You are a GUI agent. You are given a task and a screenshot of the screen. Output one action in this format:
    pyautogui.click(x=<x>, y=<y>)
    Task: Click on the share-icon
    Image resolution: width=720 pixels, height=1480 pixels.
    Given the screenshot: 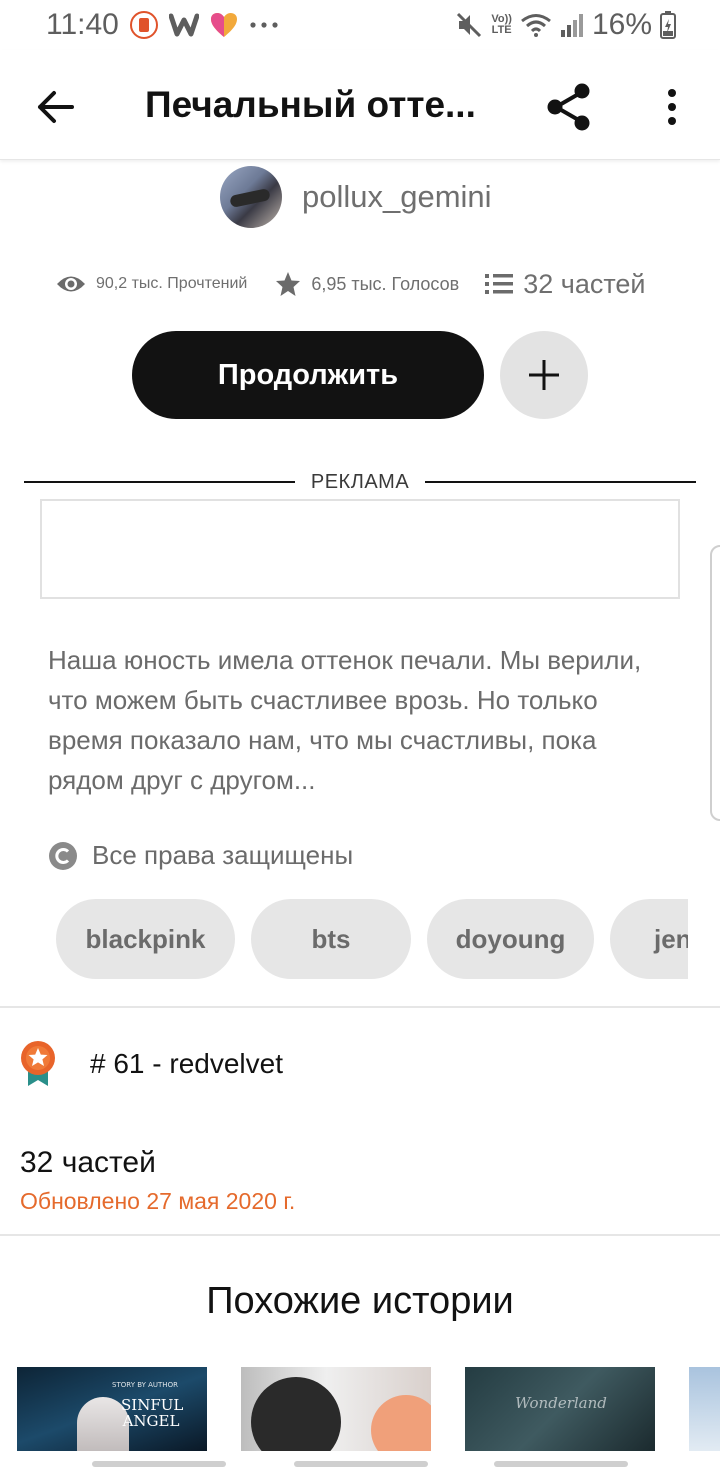 What is the action you would take?
    pyautogui.click(x=568, y=107)
    